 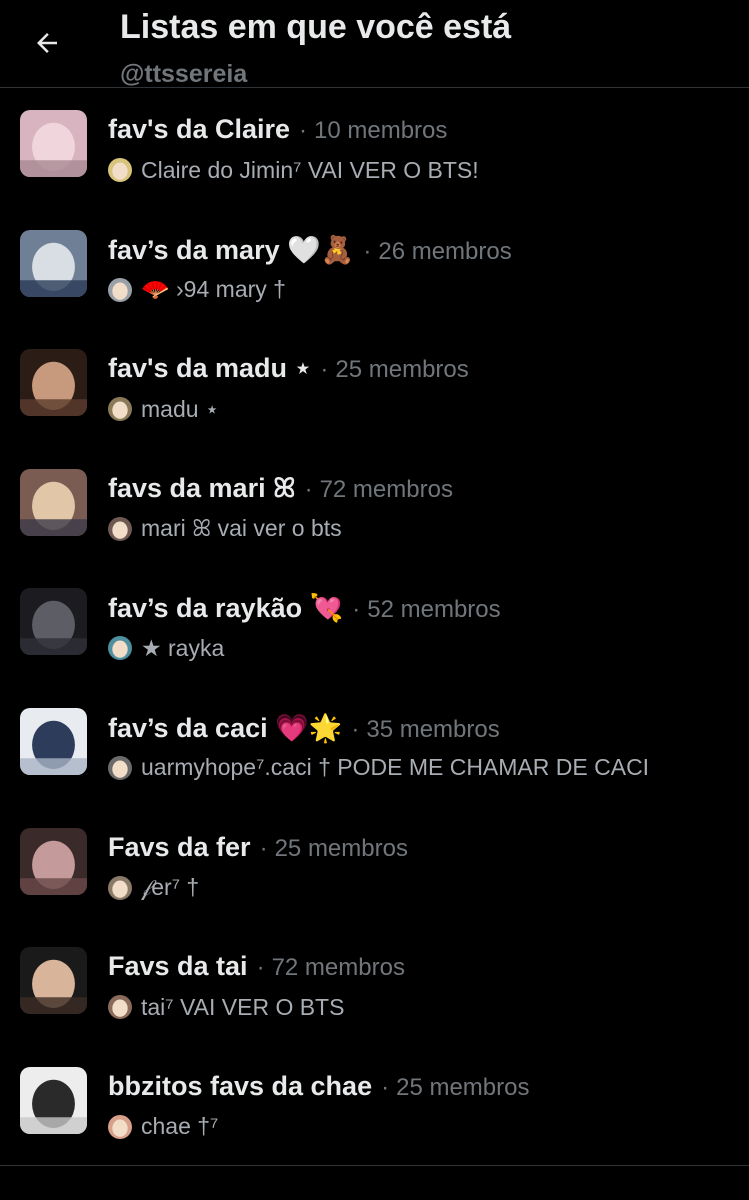 I want to click on owner-name: chae †⁷, so click(x=180, y=1126).